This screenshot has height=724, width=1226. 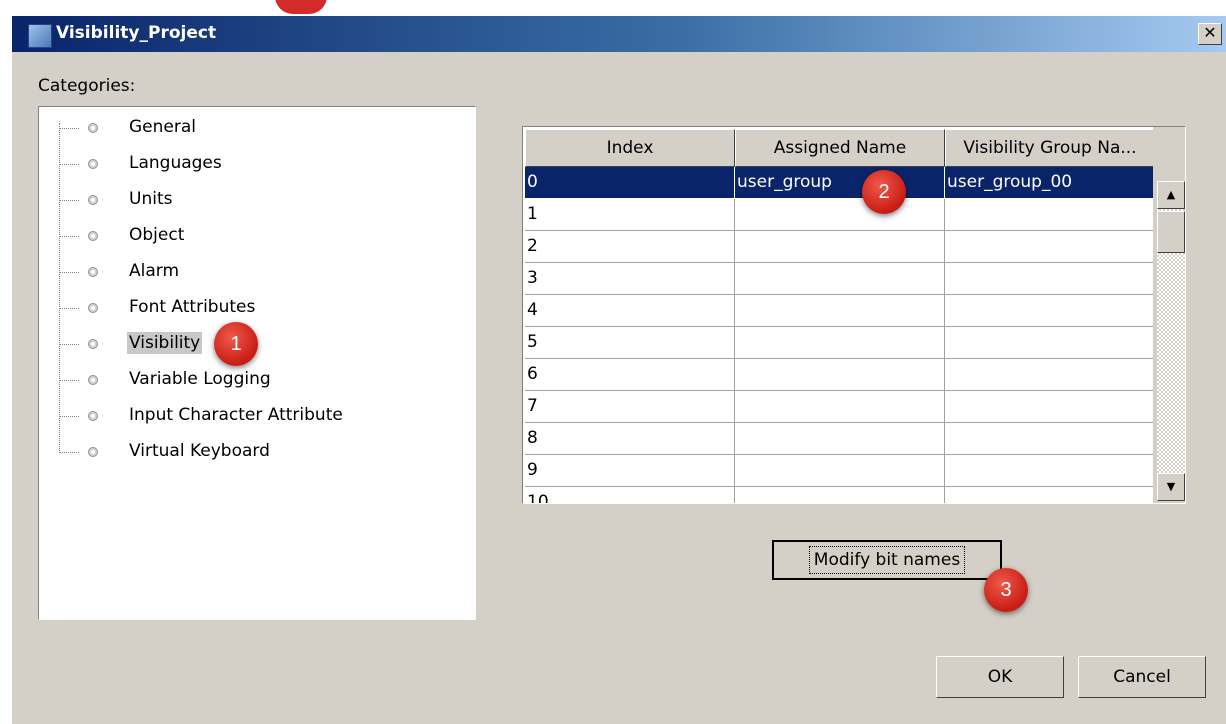 I want to click on modify-button-label: Modify bit names, so click(x=887, y=560).